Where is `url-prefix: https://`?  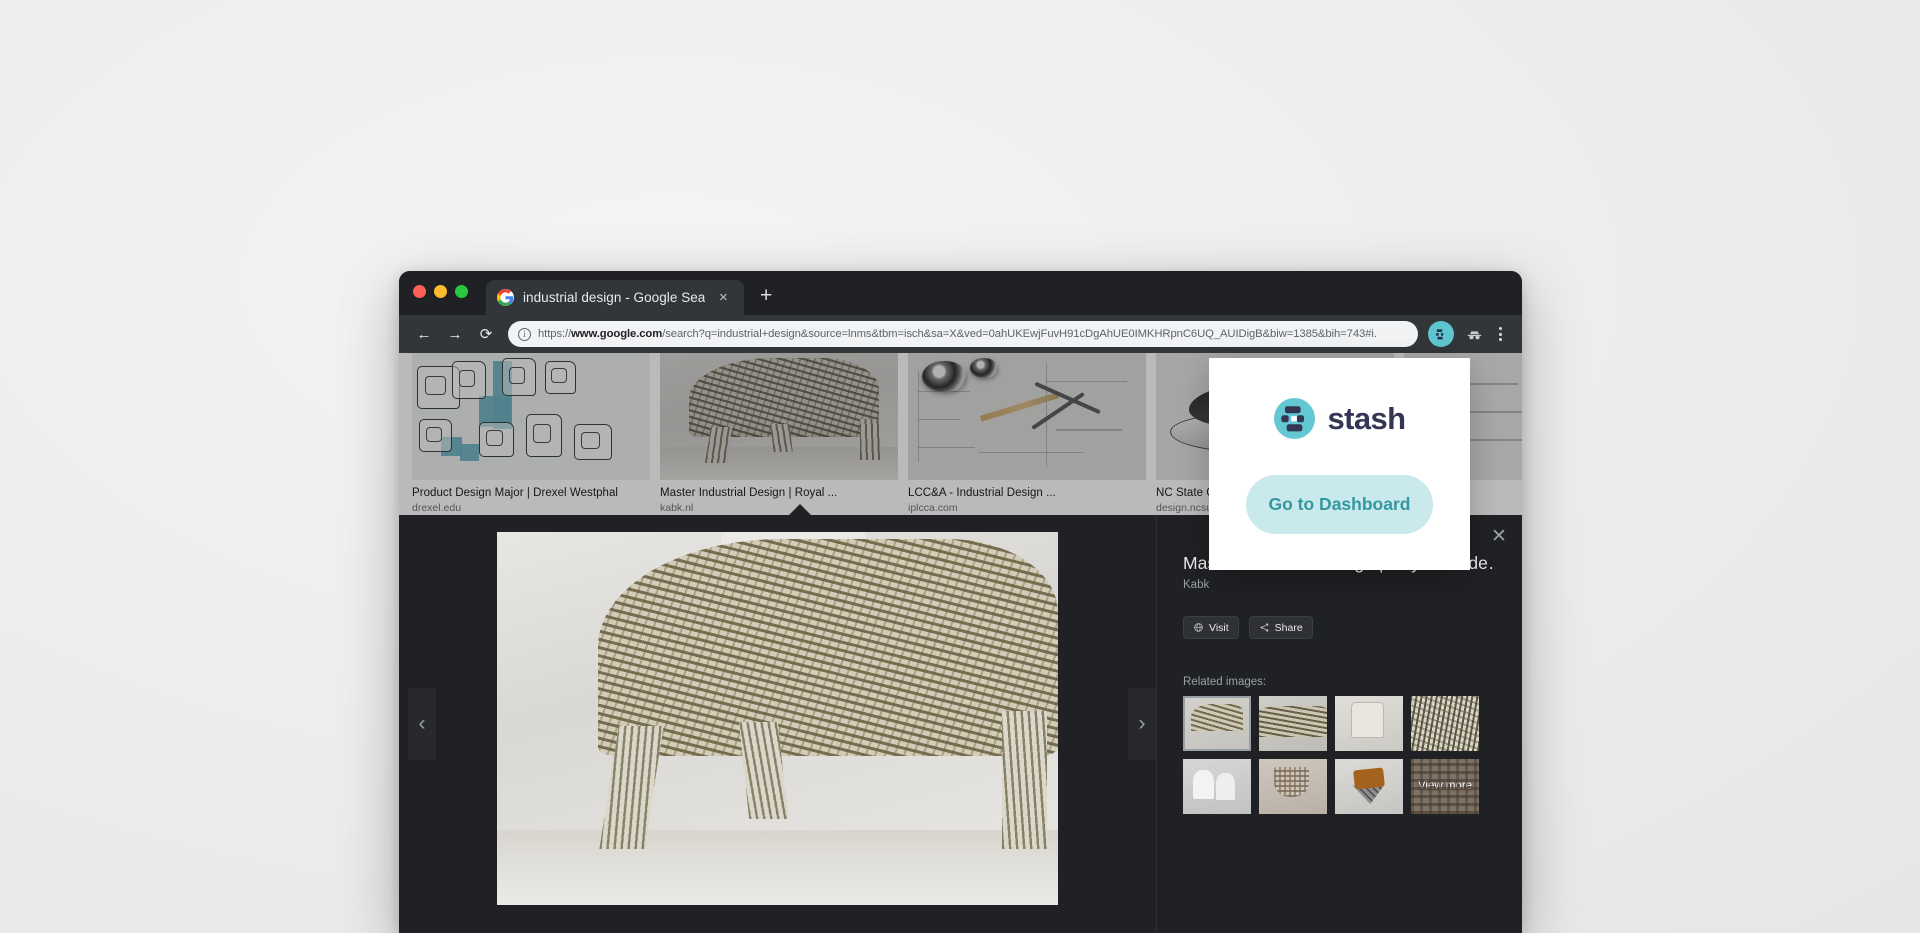
url-prefix: https:// is located at coordinates (555, 334).